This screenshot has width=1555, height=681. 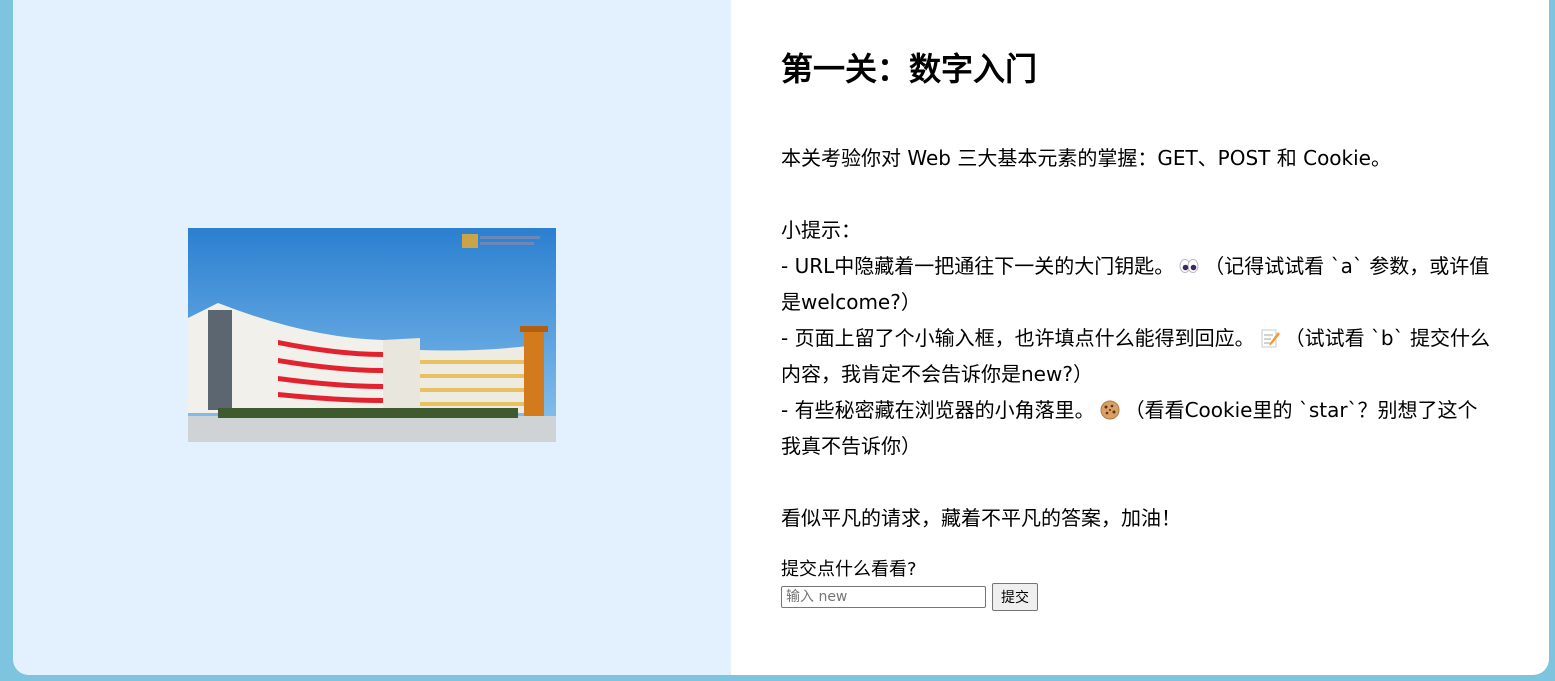 I want to click on input-label: 提交点什么看看?, so click(x=849, y=569).